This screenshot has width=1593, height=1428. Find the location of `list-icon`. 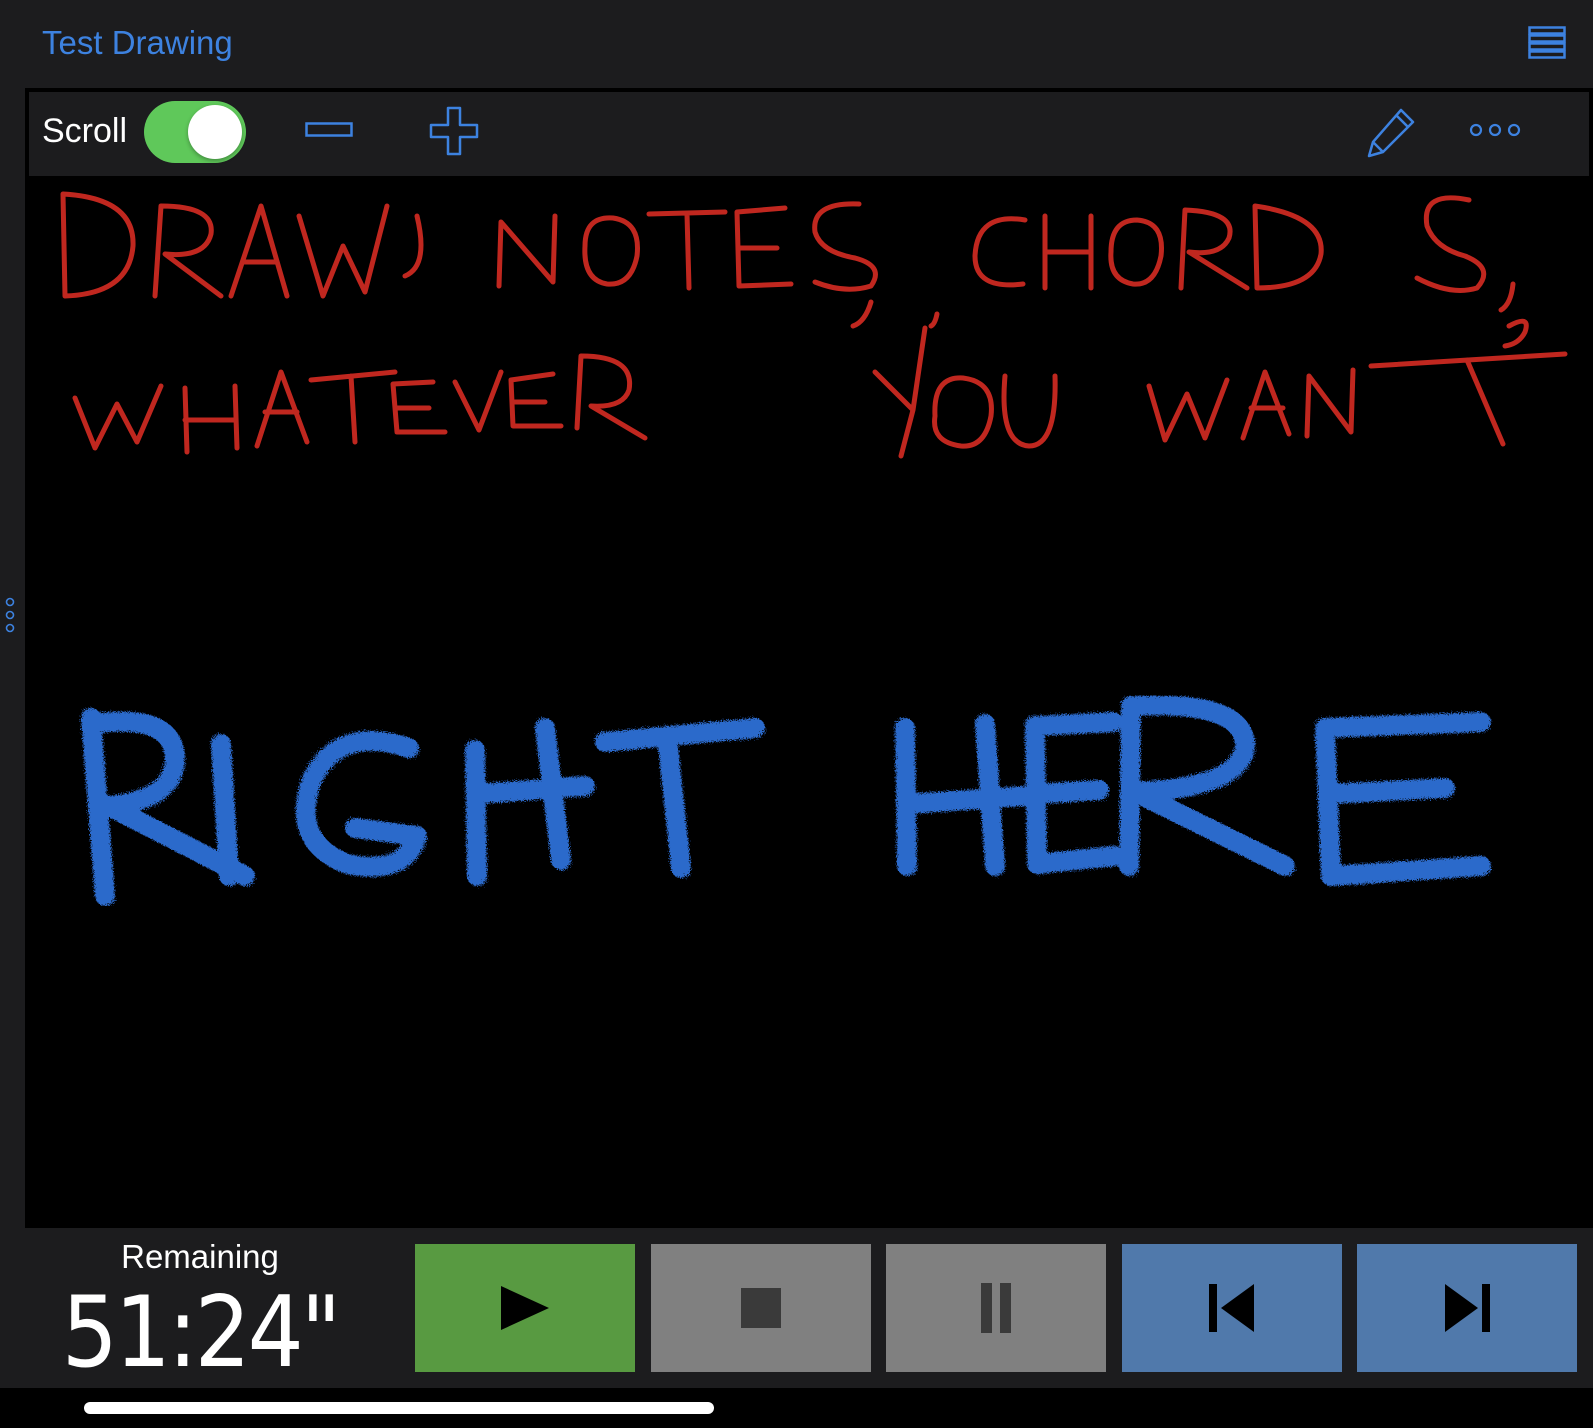

list-icon is located at coordinates (1547, 43).